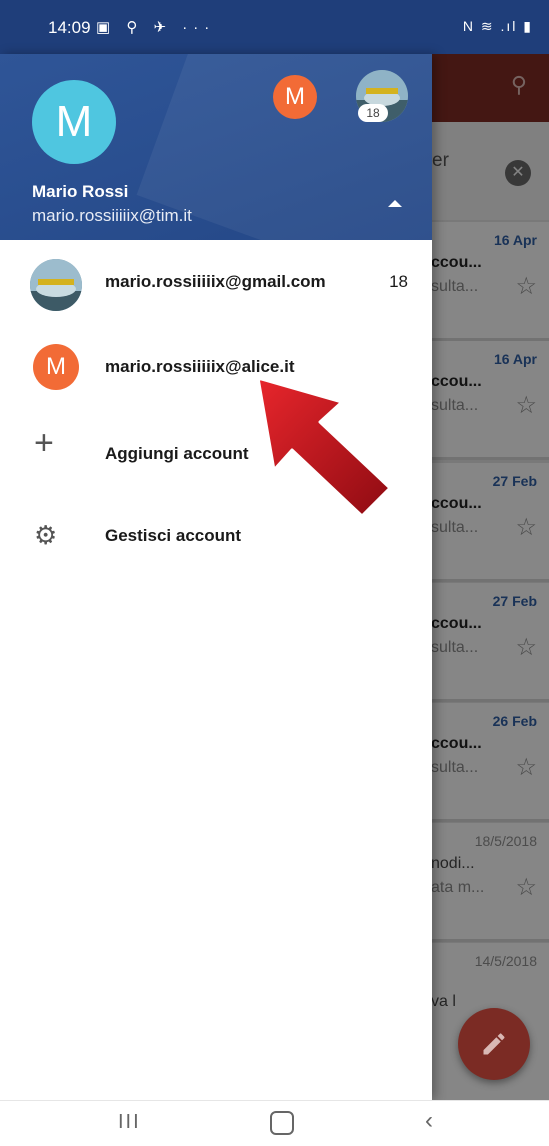 The width and height of the screenshot is (549, 1146). I want to click on gear-icon: ⚙, so click(46, 535).